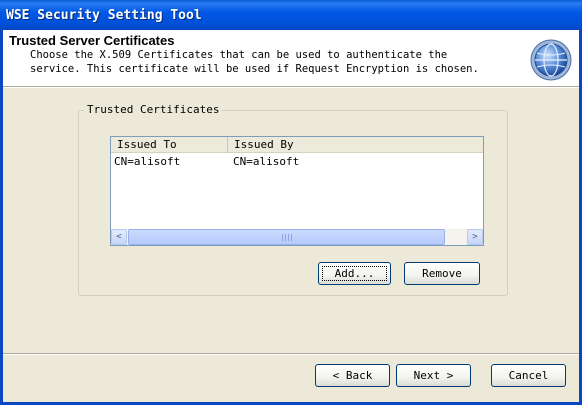 Image resolution: width=582 pixels, height=405 pixels. I want to click on title-bar: WSE Security Setting Tool, so click(291, 15).